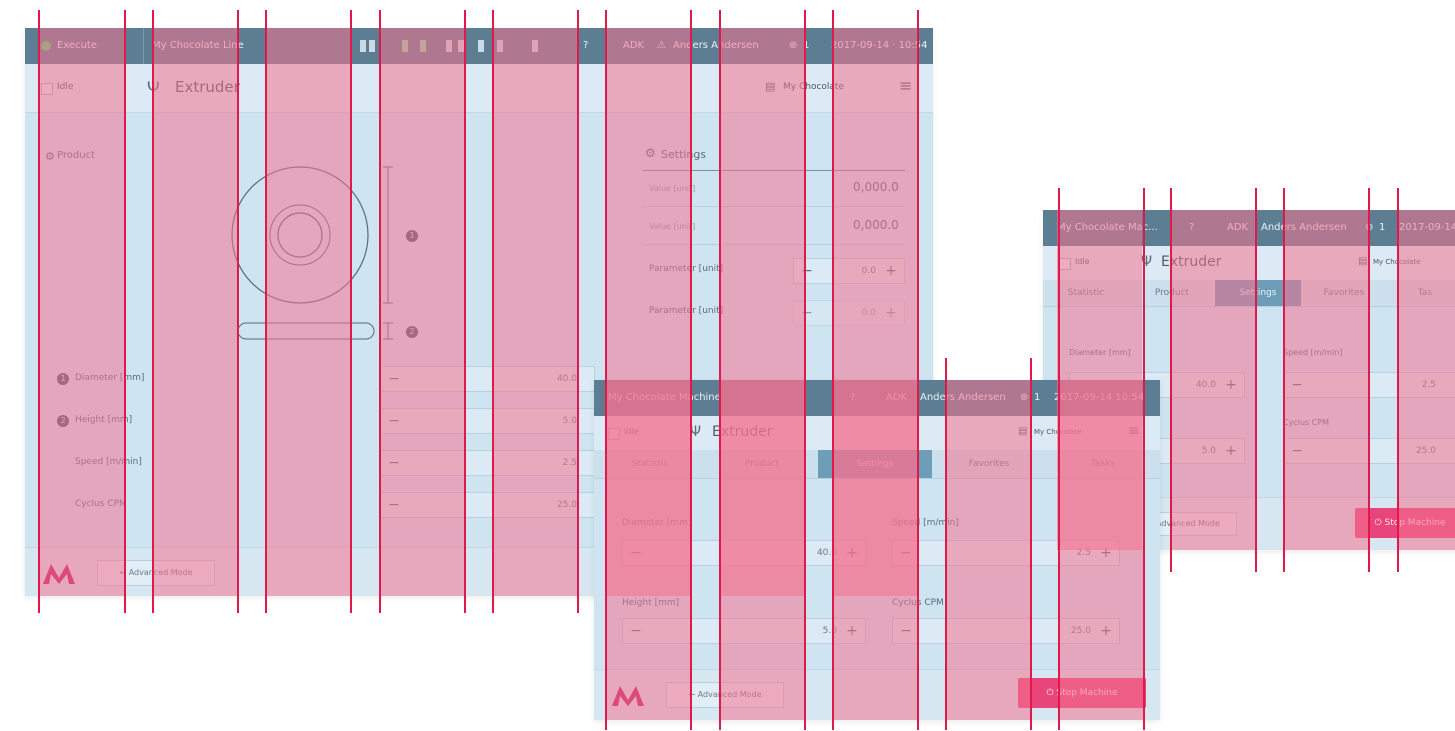 The width and height of the screenshot is (1455, 731). What do you see at coordinates (693, 694) in the screenshot?
I see `arrow-left-icon: ←` at bounding box center [693, 694].